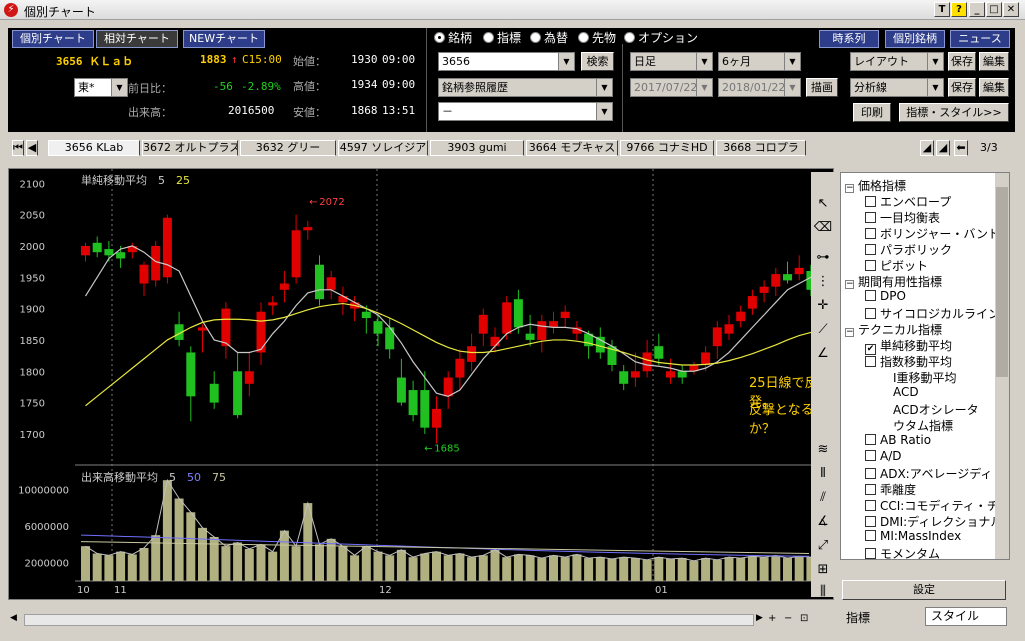 This screenshot has width=1025, height=641. What do you see at coordinates (923, 425) in the screenshot?
I see `tree-item: ウタム指標` at bounding box center [923, 425].